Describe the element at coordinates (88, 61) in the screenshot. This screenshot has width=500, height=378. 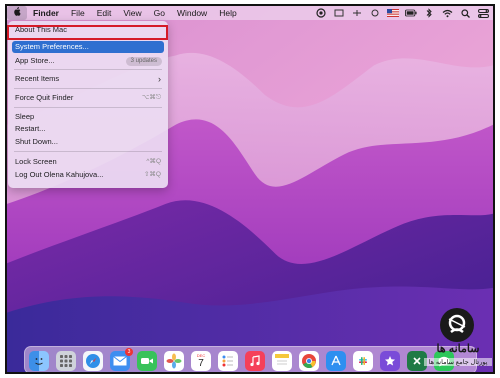
I see `menu-item-app-store: App Store... 3 updates` at that location.